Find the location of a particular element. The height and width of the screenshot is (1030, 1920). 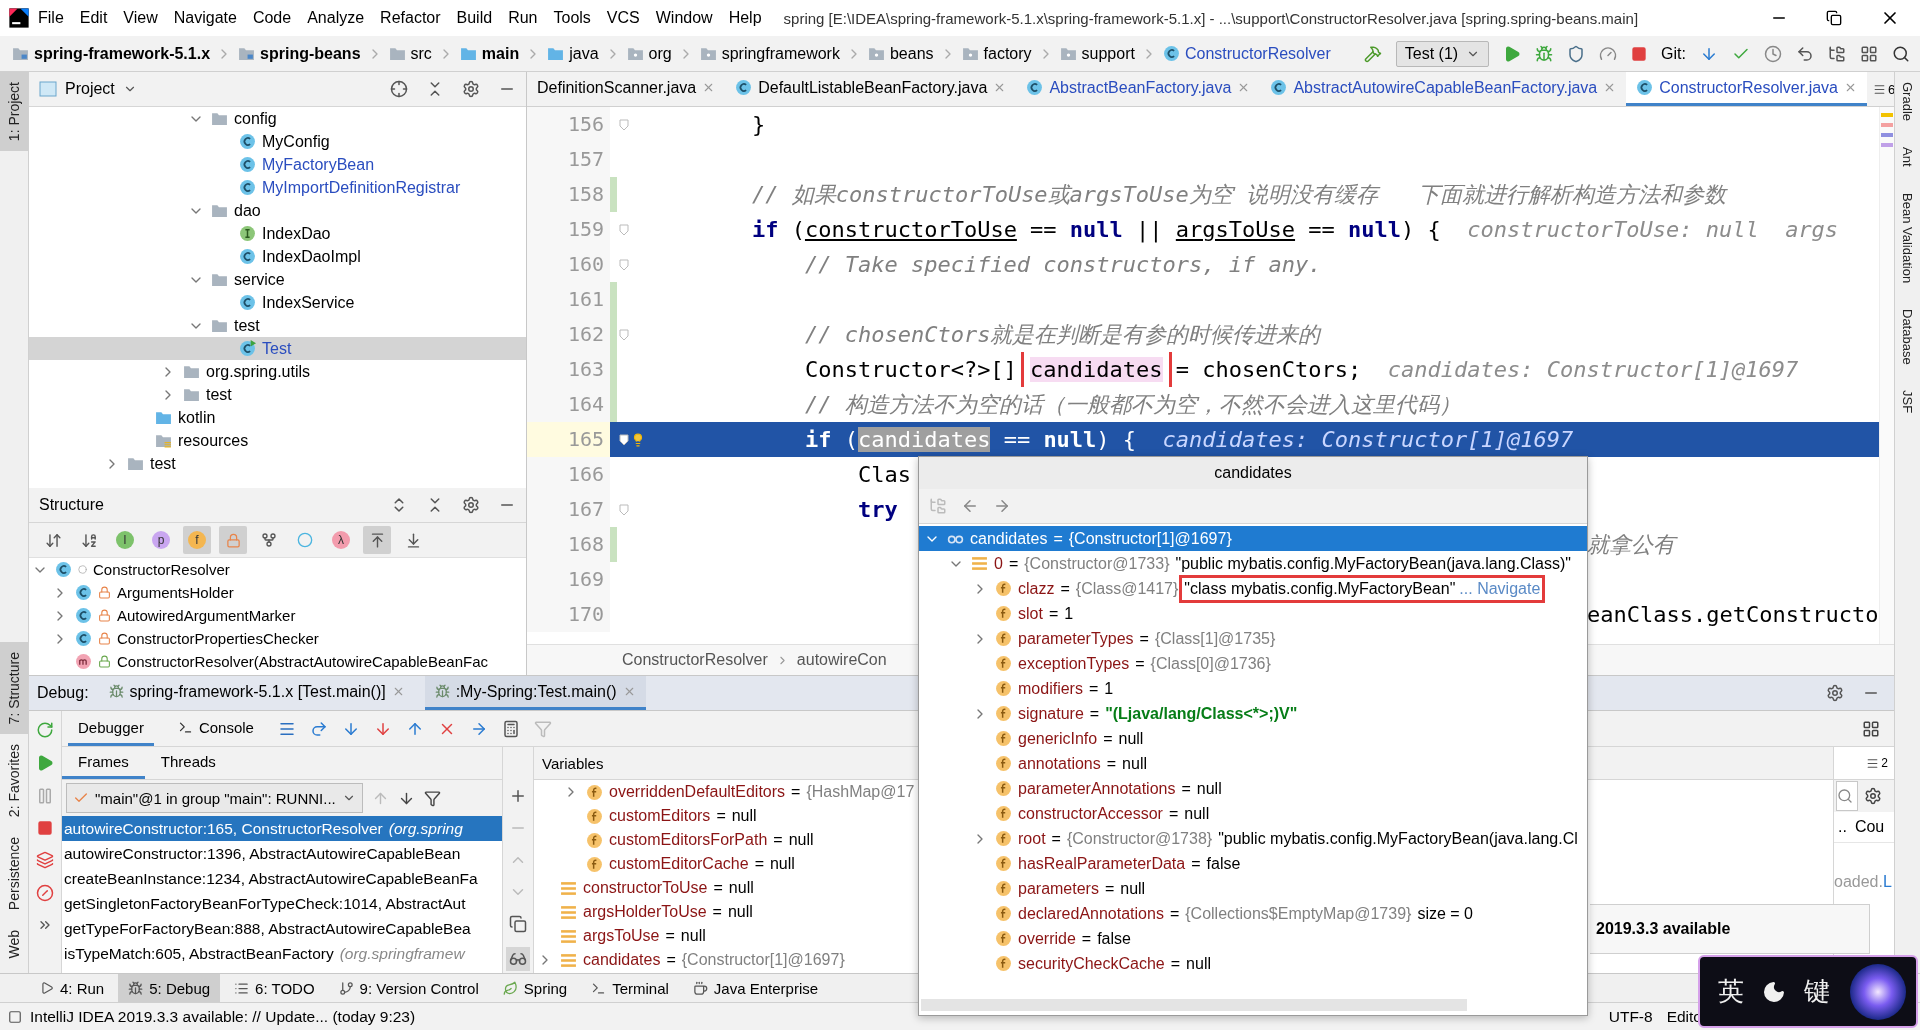

variable-name: parameters is located at coordinates (1058, 888).